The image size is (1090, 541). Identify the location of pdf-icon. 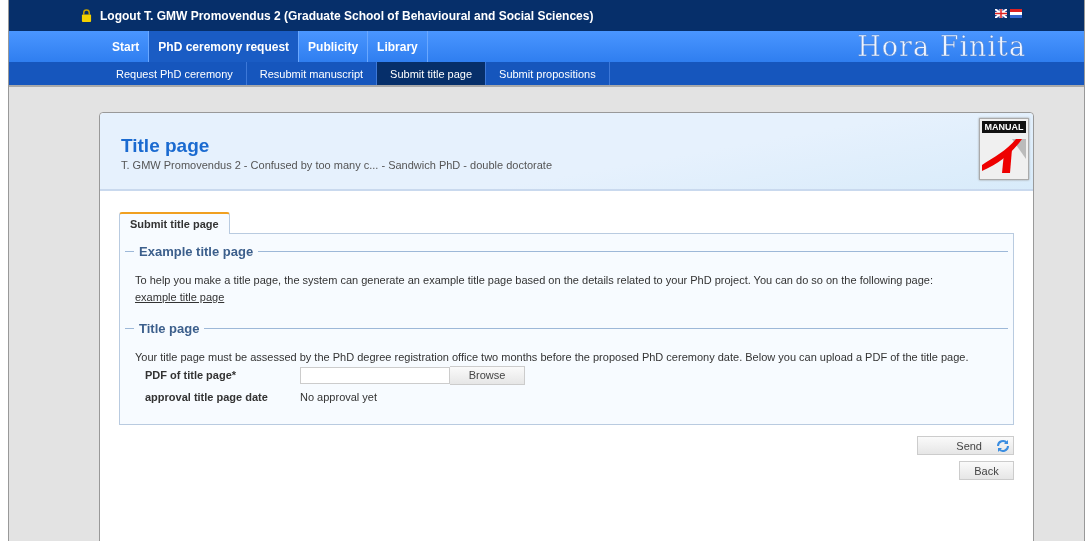
(1004, 156).